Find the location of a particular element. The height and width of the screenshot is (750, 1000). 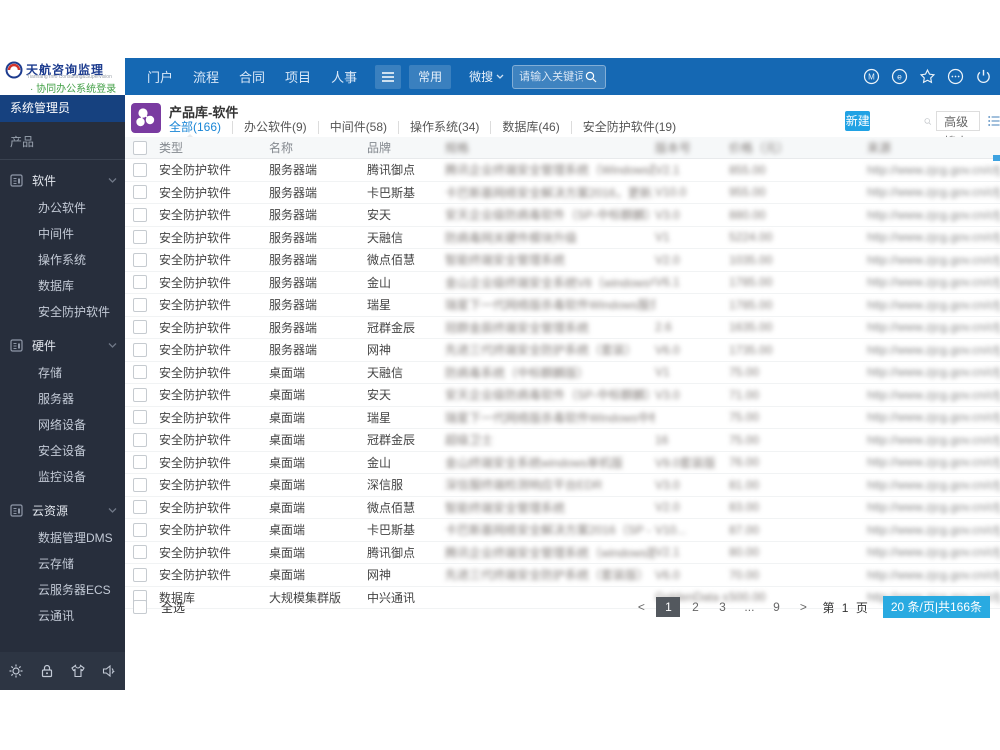

m-circle-icon: M is located at coordinates (871, 76).